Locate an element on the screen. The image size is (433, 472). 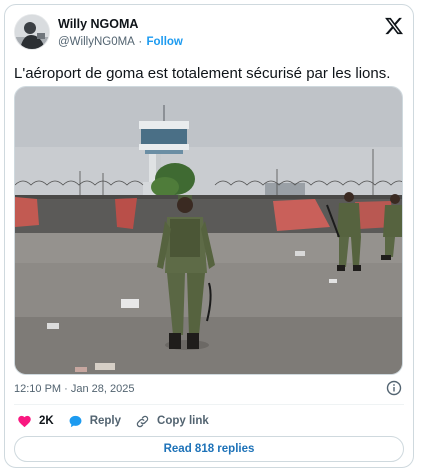
author-handle-row: @WillyNG0MA · Follow is located at coordinates (120, 42).